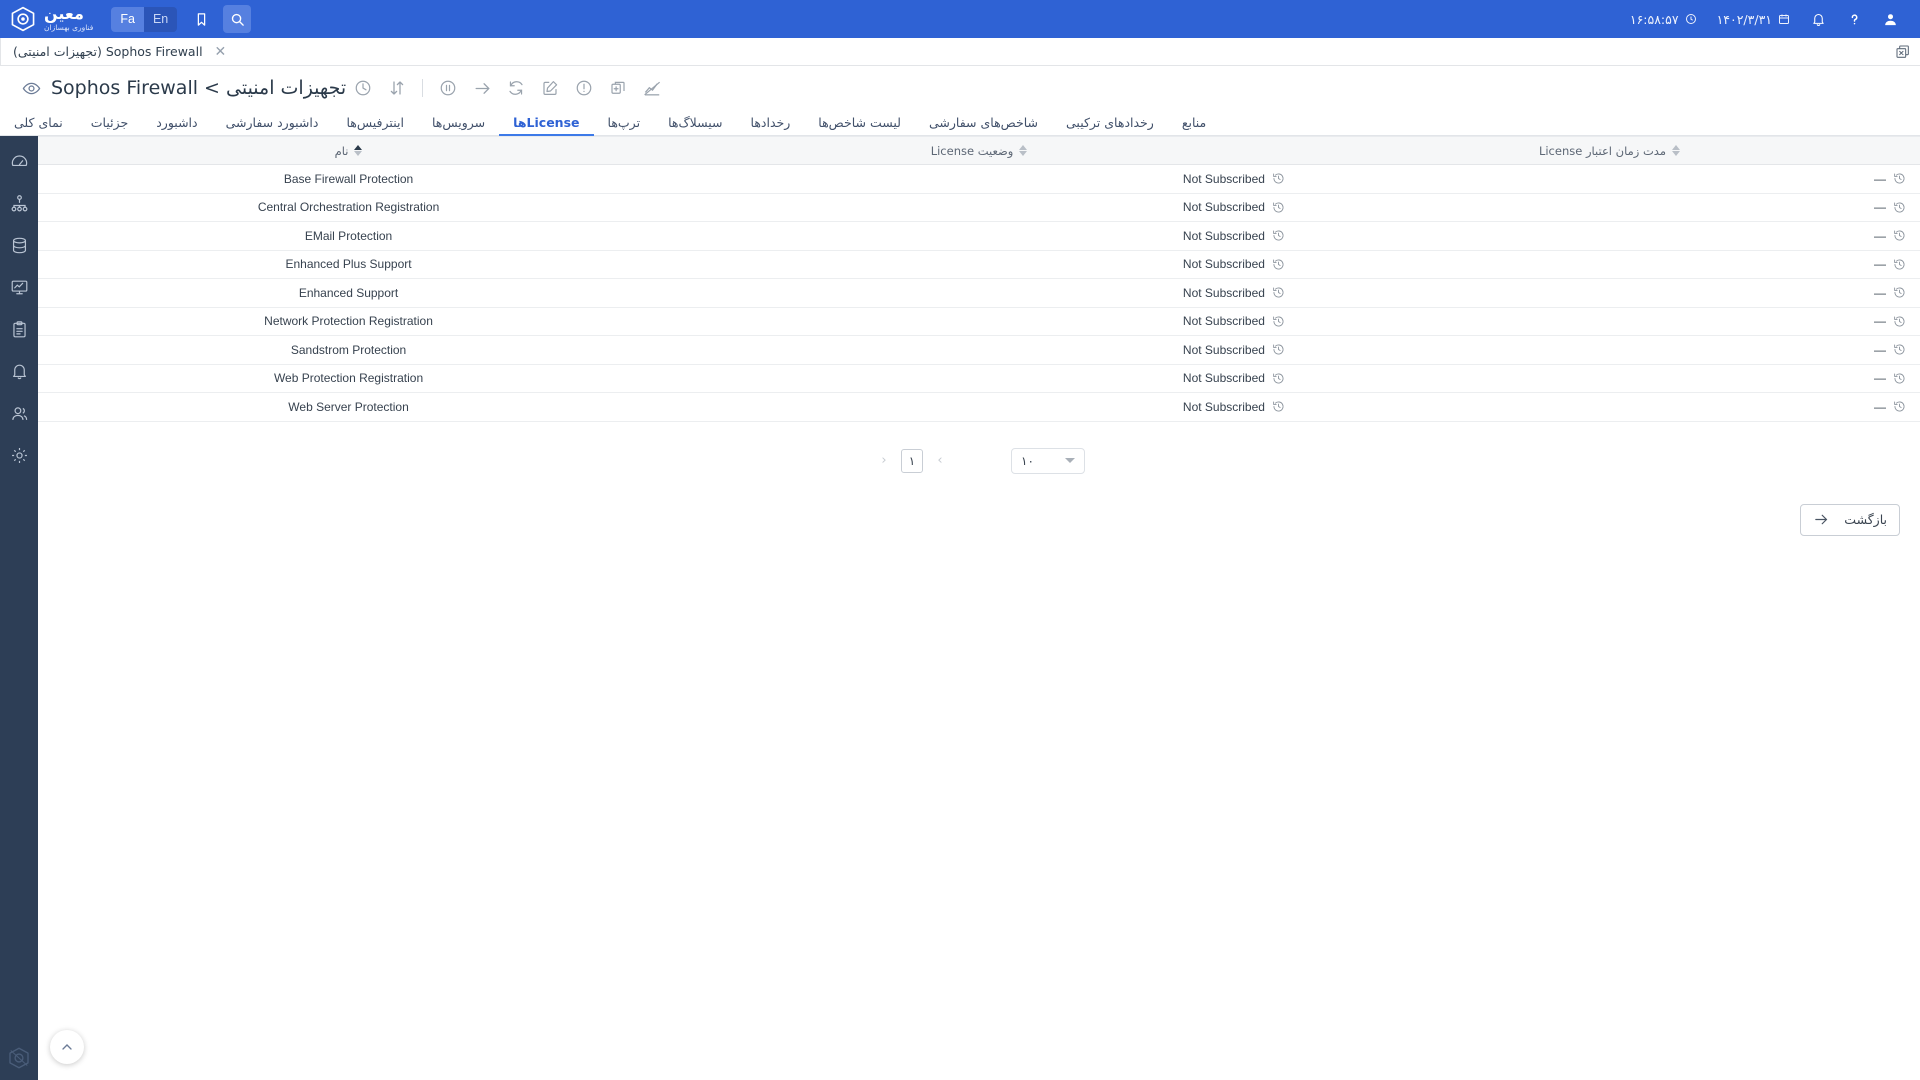 This screenshot has width=1920, height=1080. What do you see at coordinates (1903, 51) in the screenshot?
I see `close-all-tabs-icon` at bounding box center [1903, 51].